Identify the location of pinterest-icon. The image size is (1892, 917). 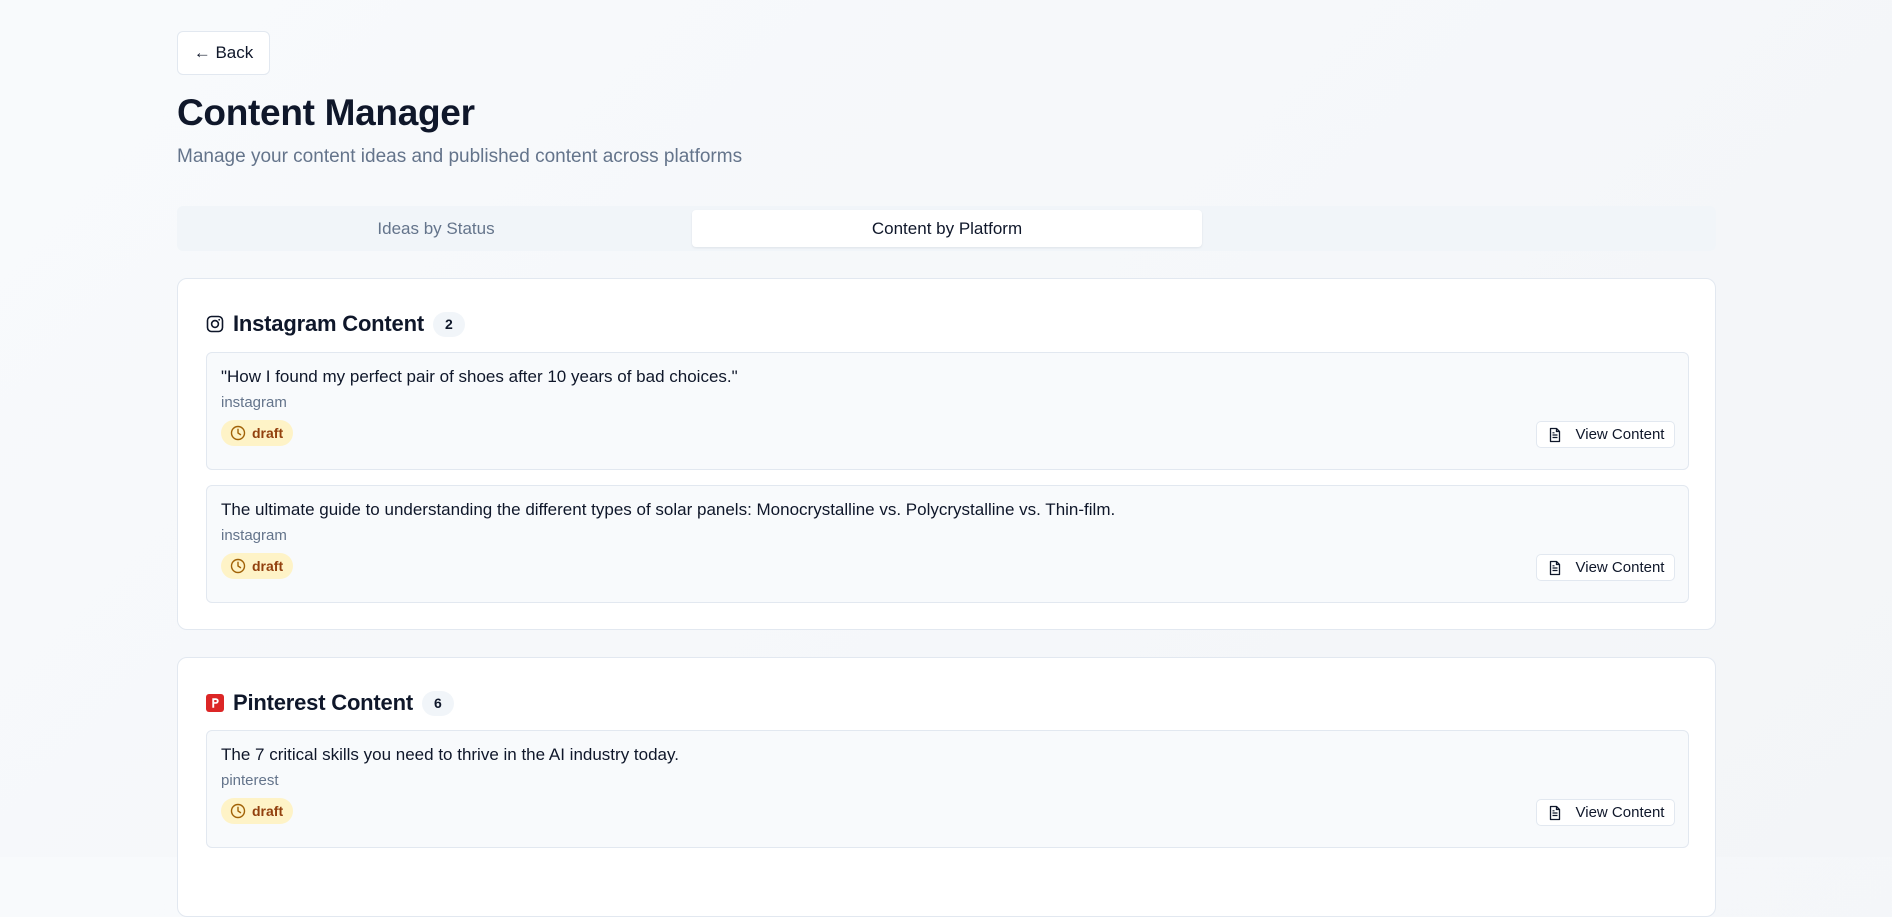
(215, 703).